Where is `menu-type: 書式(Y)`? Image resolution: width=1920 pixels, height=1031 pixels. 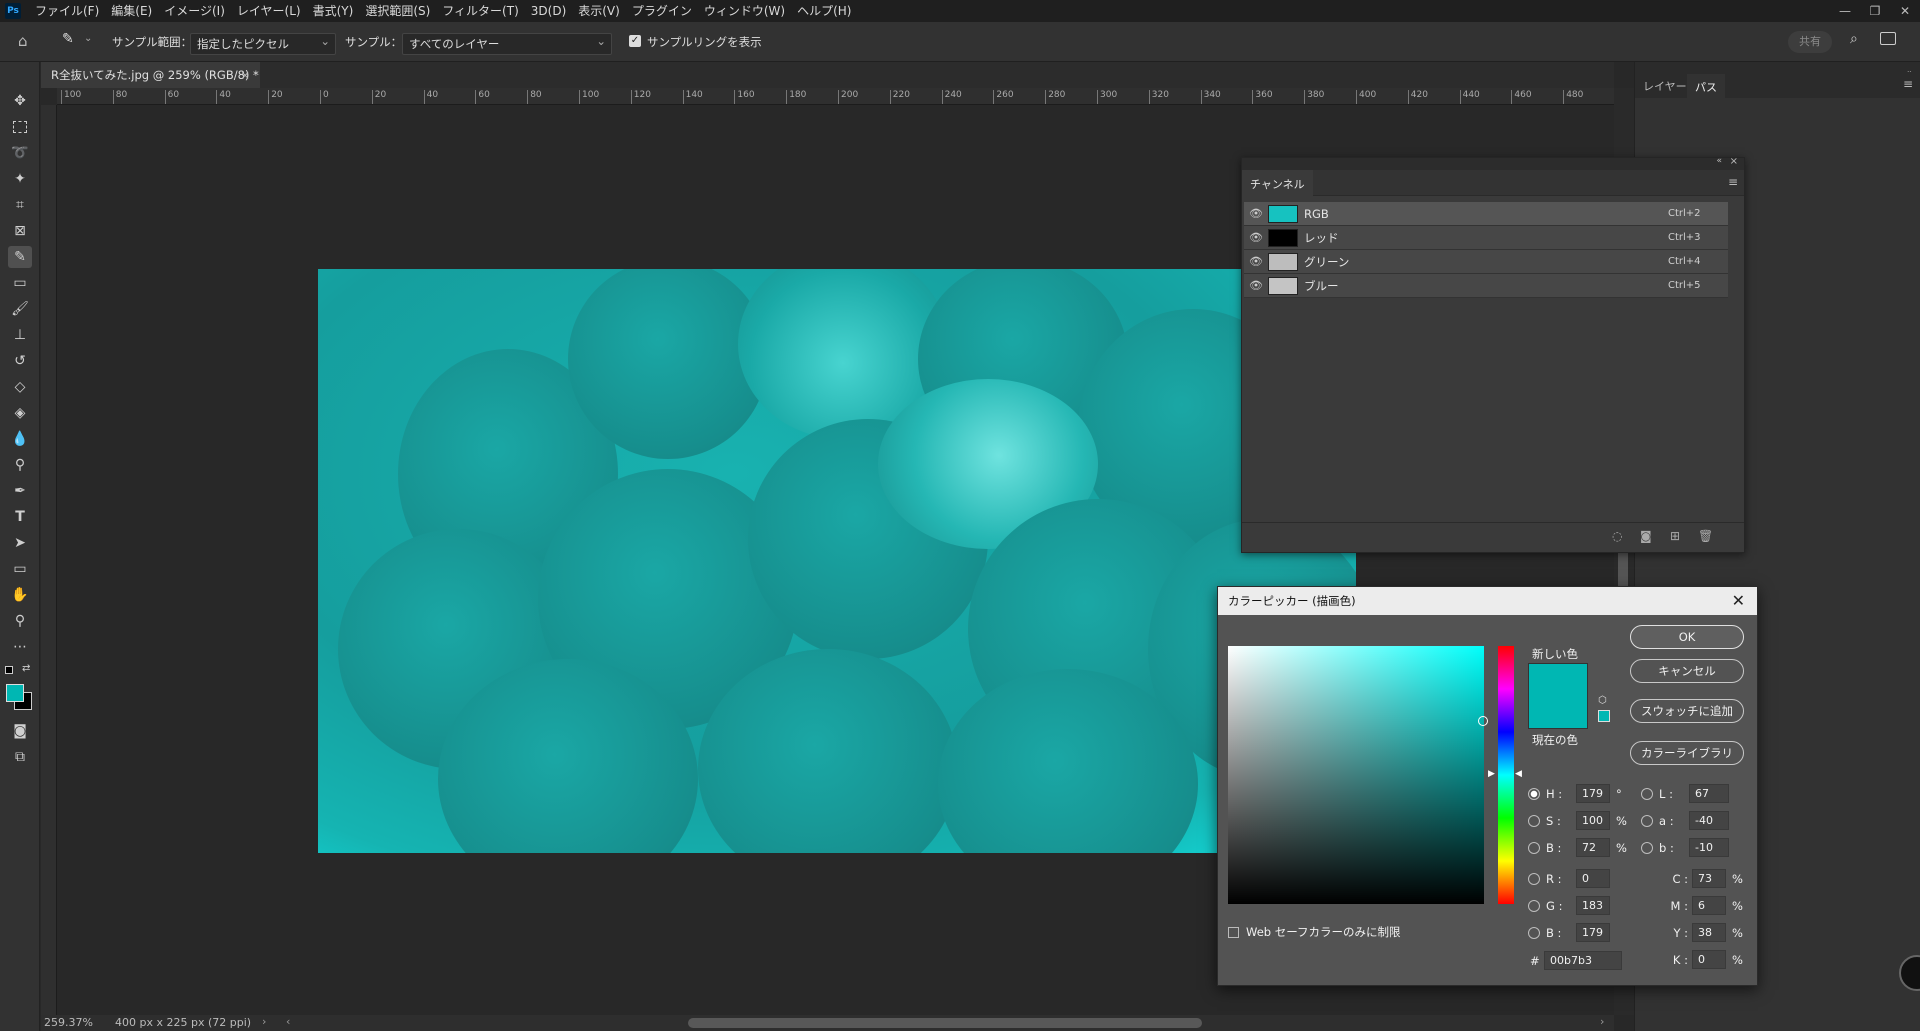
menu-type: 書式(Y) is located at coordinates (333, 11).